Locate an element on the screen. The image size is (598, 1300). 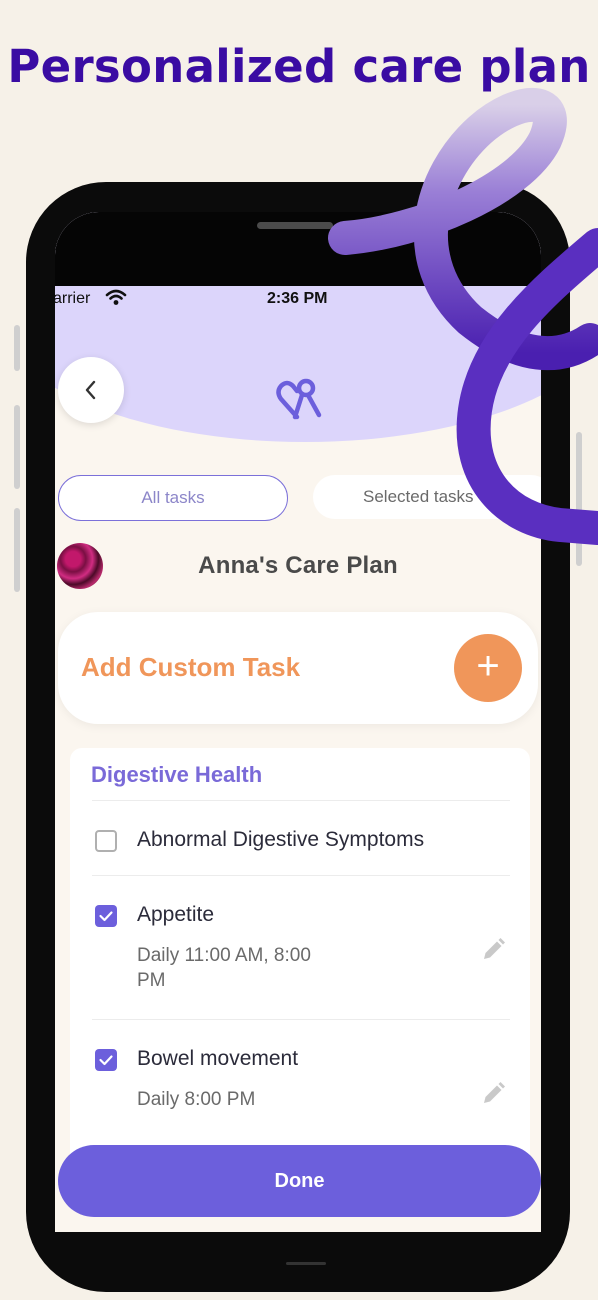
tab-all-tasks: All tasks is located at coordinates (173, 498).